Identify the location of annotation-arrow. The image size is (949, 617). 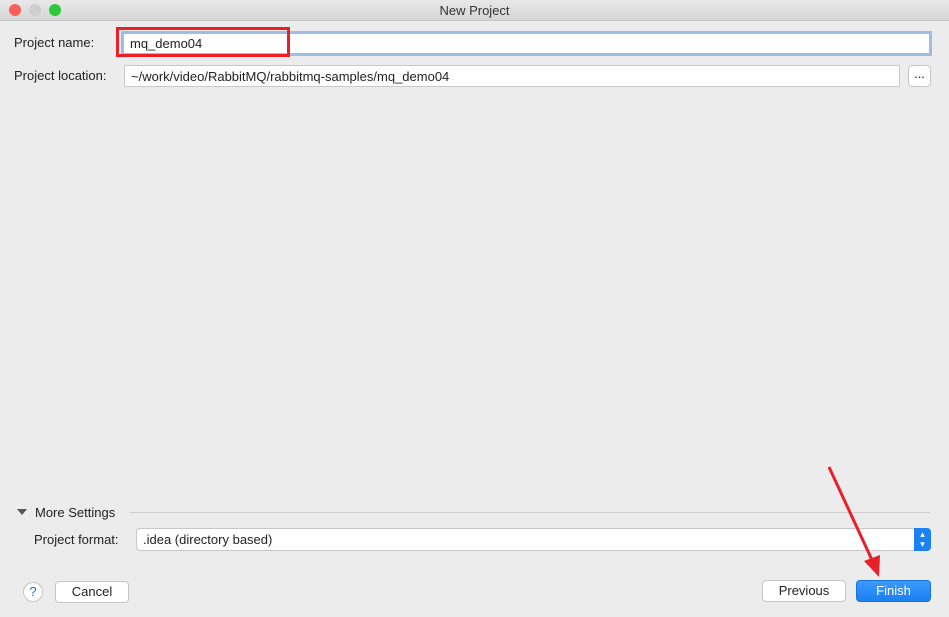
(853, 521).